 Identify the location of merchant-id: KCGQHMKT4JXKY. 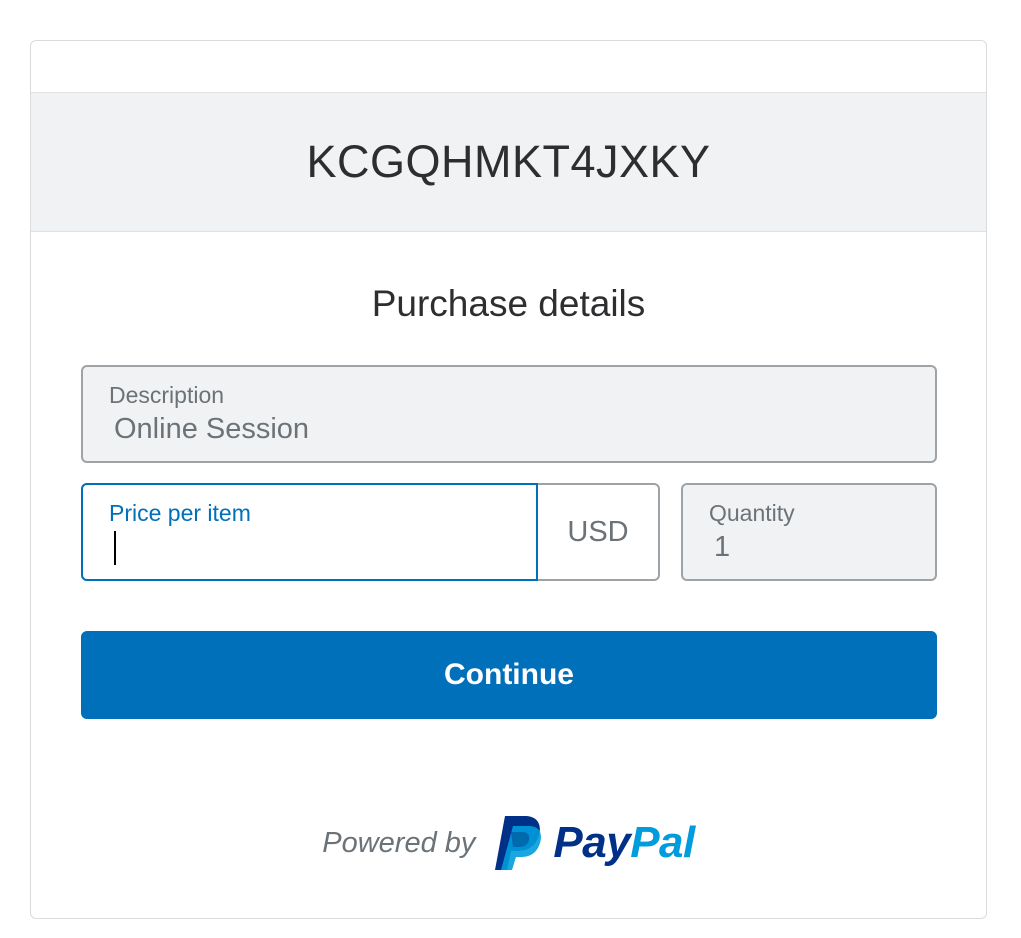
(508, 161).